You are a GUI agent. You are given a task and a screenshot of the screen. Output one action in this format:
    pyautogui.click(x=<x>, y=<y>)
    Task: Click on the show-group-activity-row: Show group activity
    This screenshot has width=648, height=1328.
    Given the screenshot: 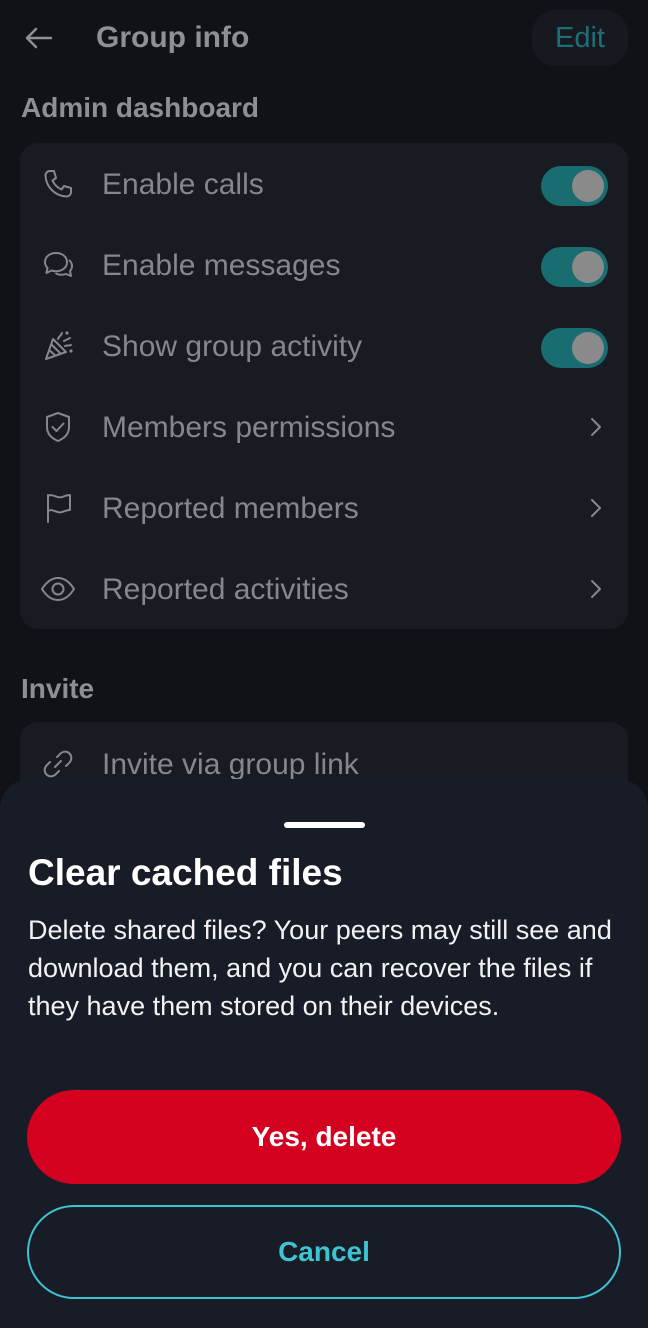 What is the action you would take?
    pyautogui.click(x=324, y=346)
    